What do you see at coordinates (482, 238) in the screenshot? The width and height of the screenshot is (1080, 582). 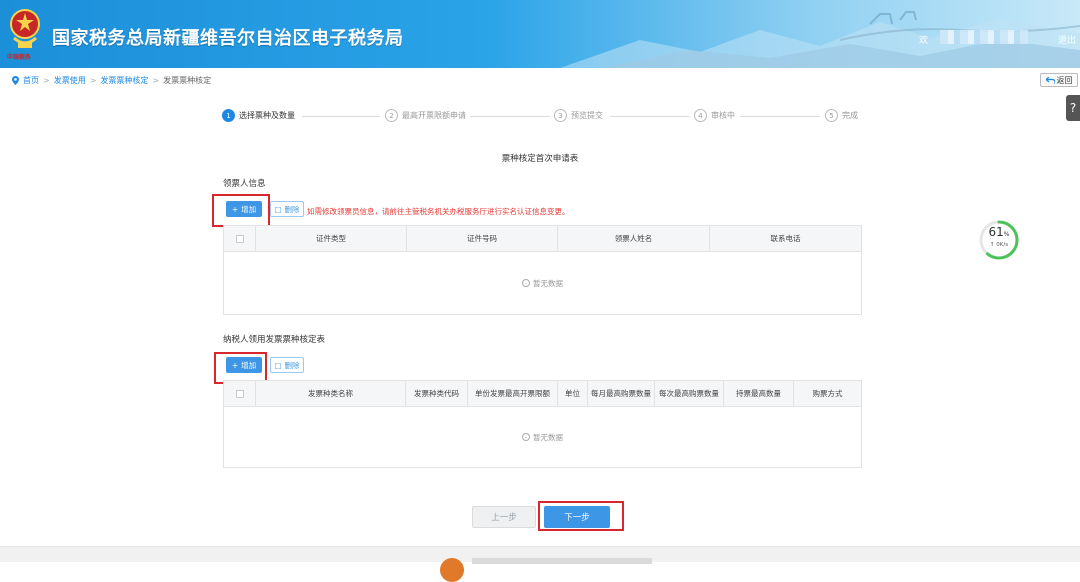 I see `column-header: 证件号码` at bounding box center [482, 238].